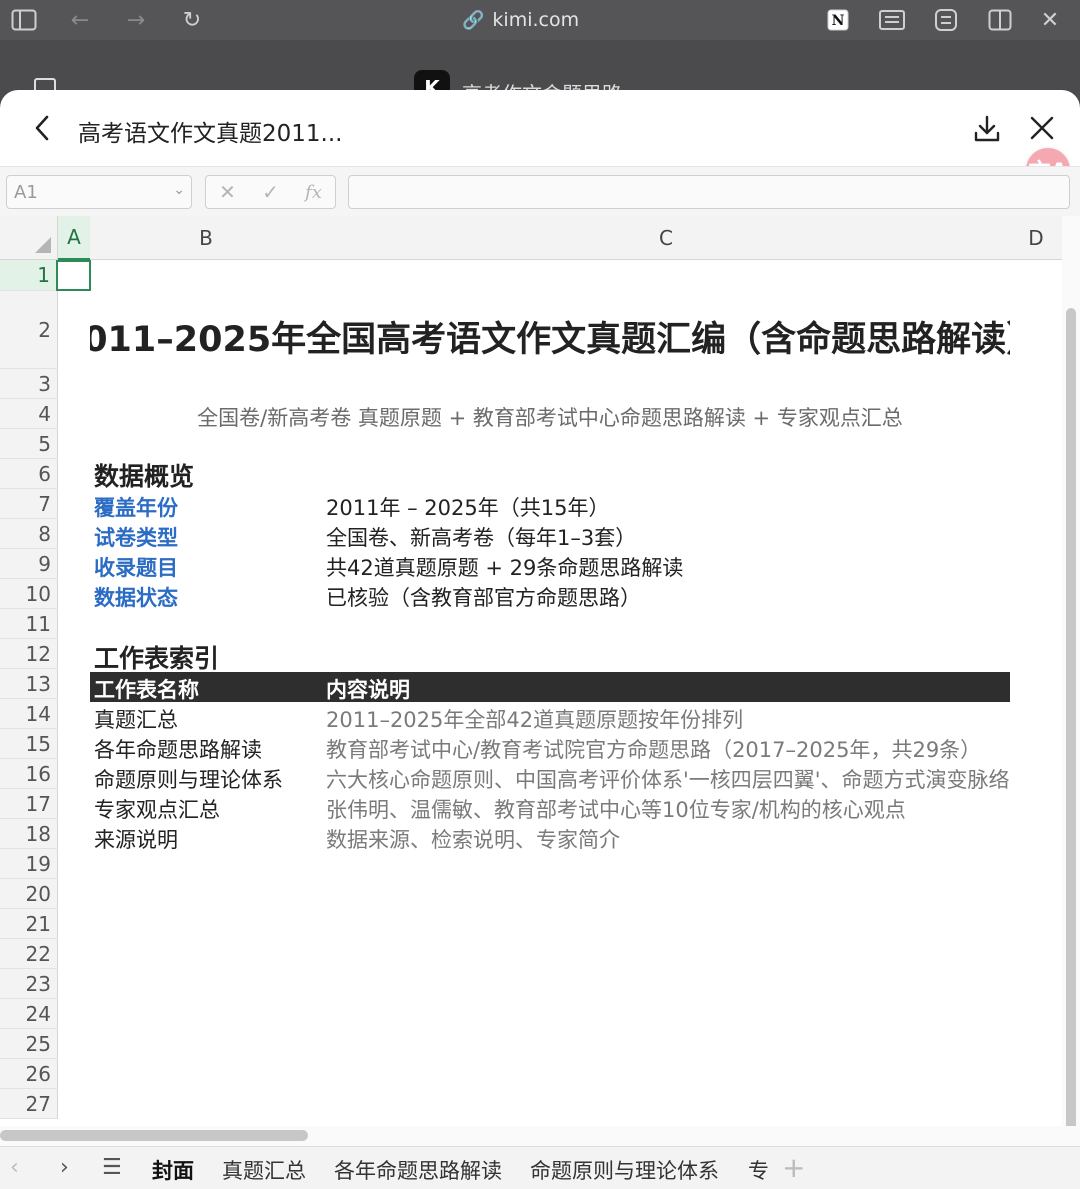  I want to click on row-header: 1, so click(29, 275).